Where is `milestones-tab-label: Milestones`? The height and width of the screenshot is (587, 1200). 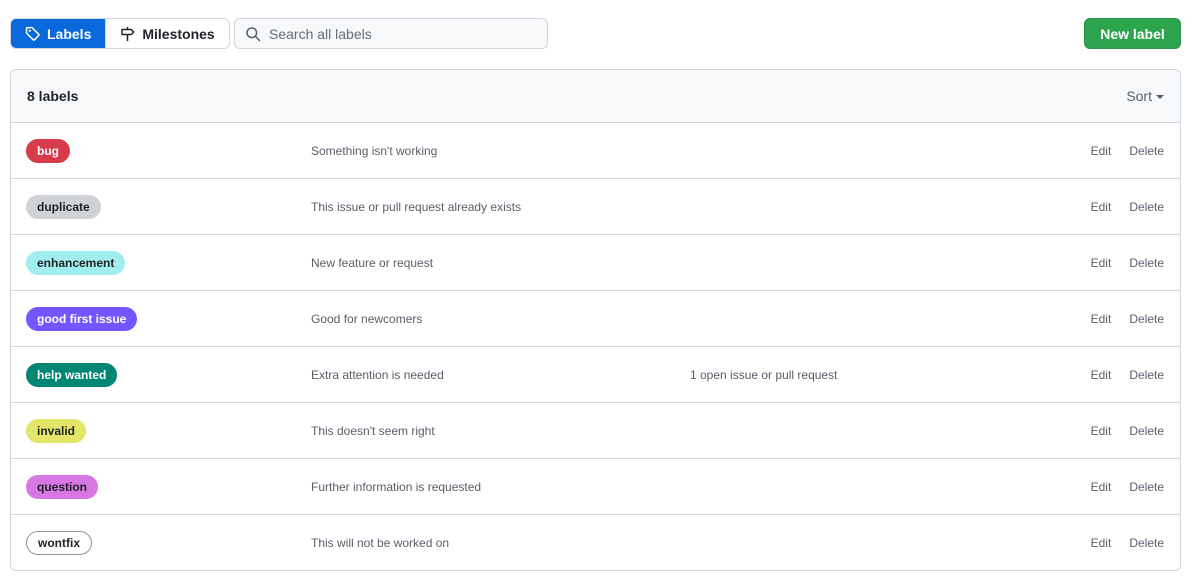
milestones-tab-label: Milestones is located at coordinates (178, 33).